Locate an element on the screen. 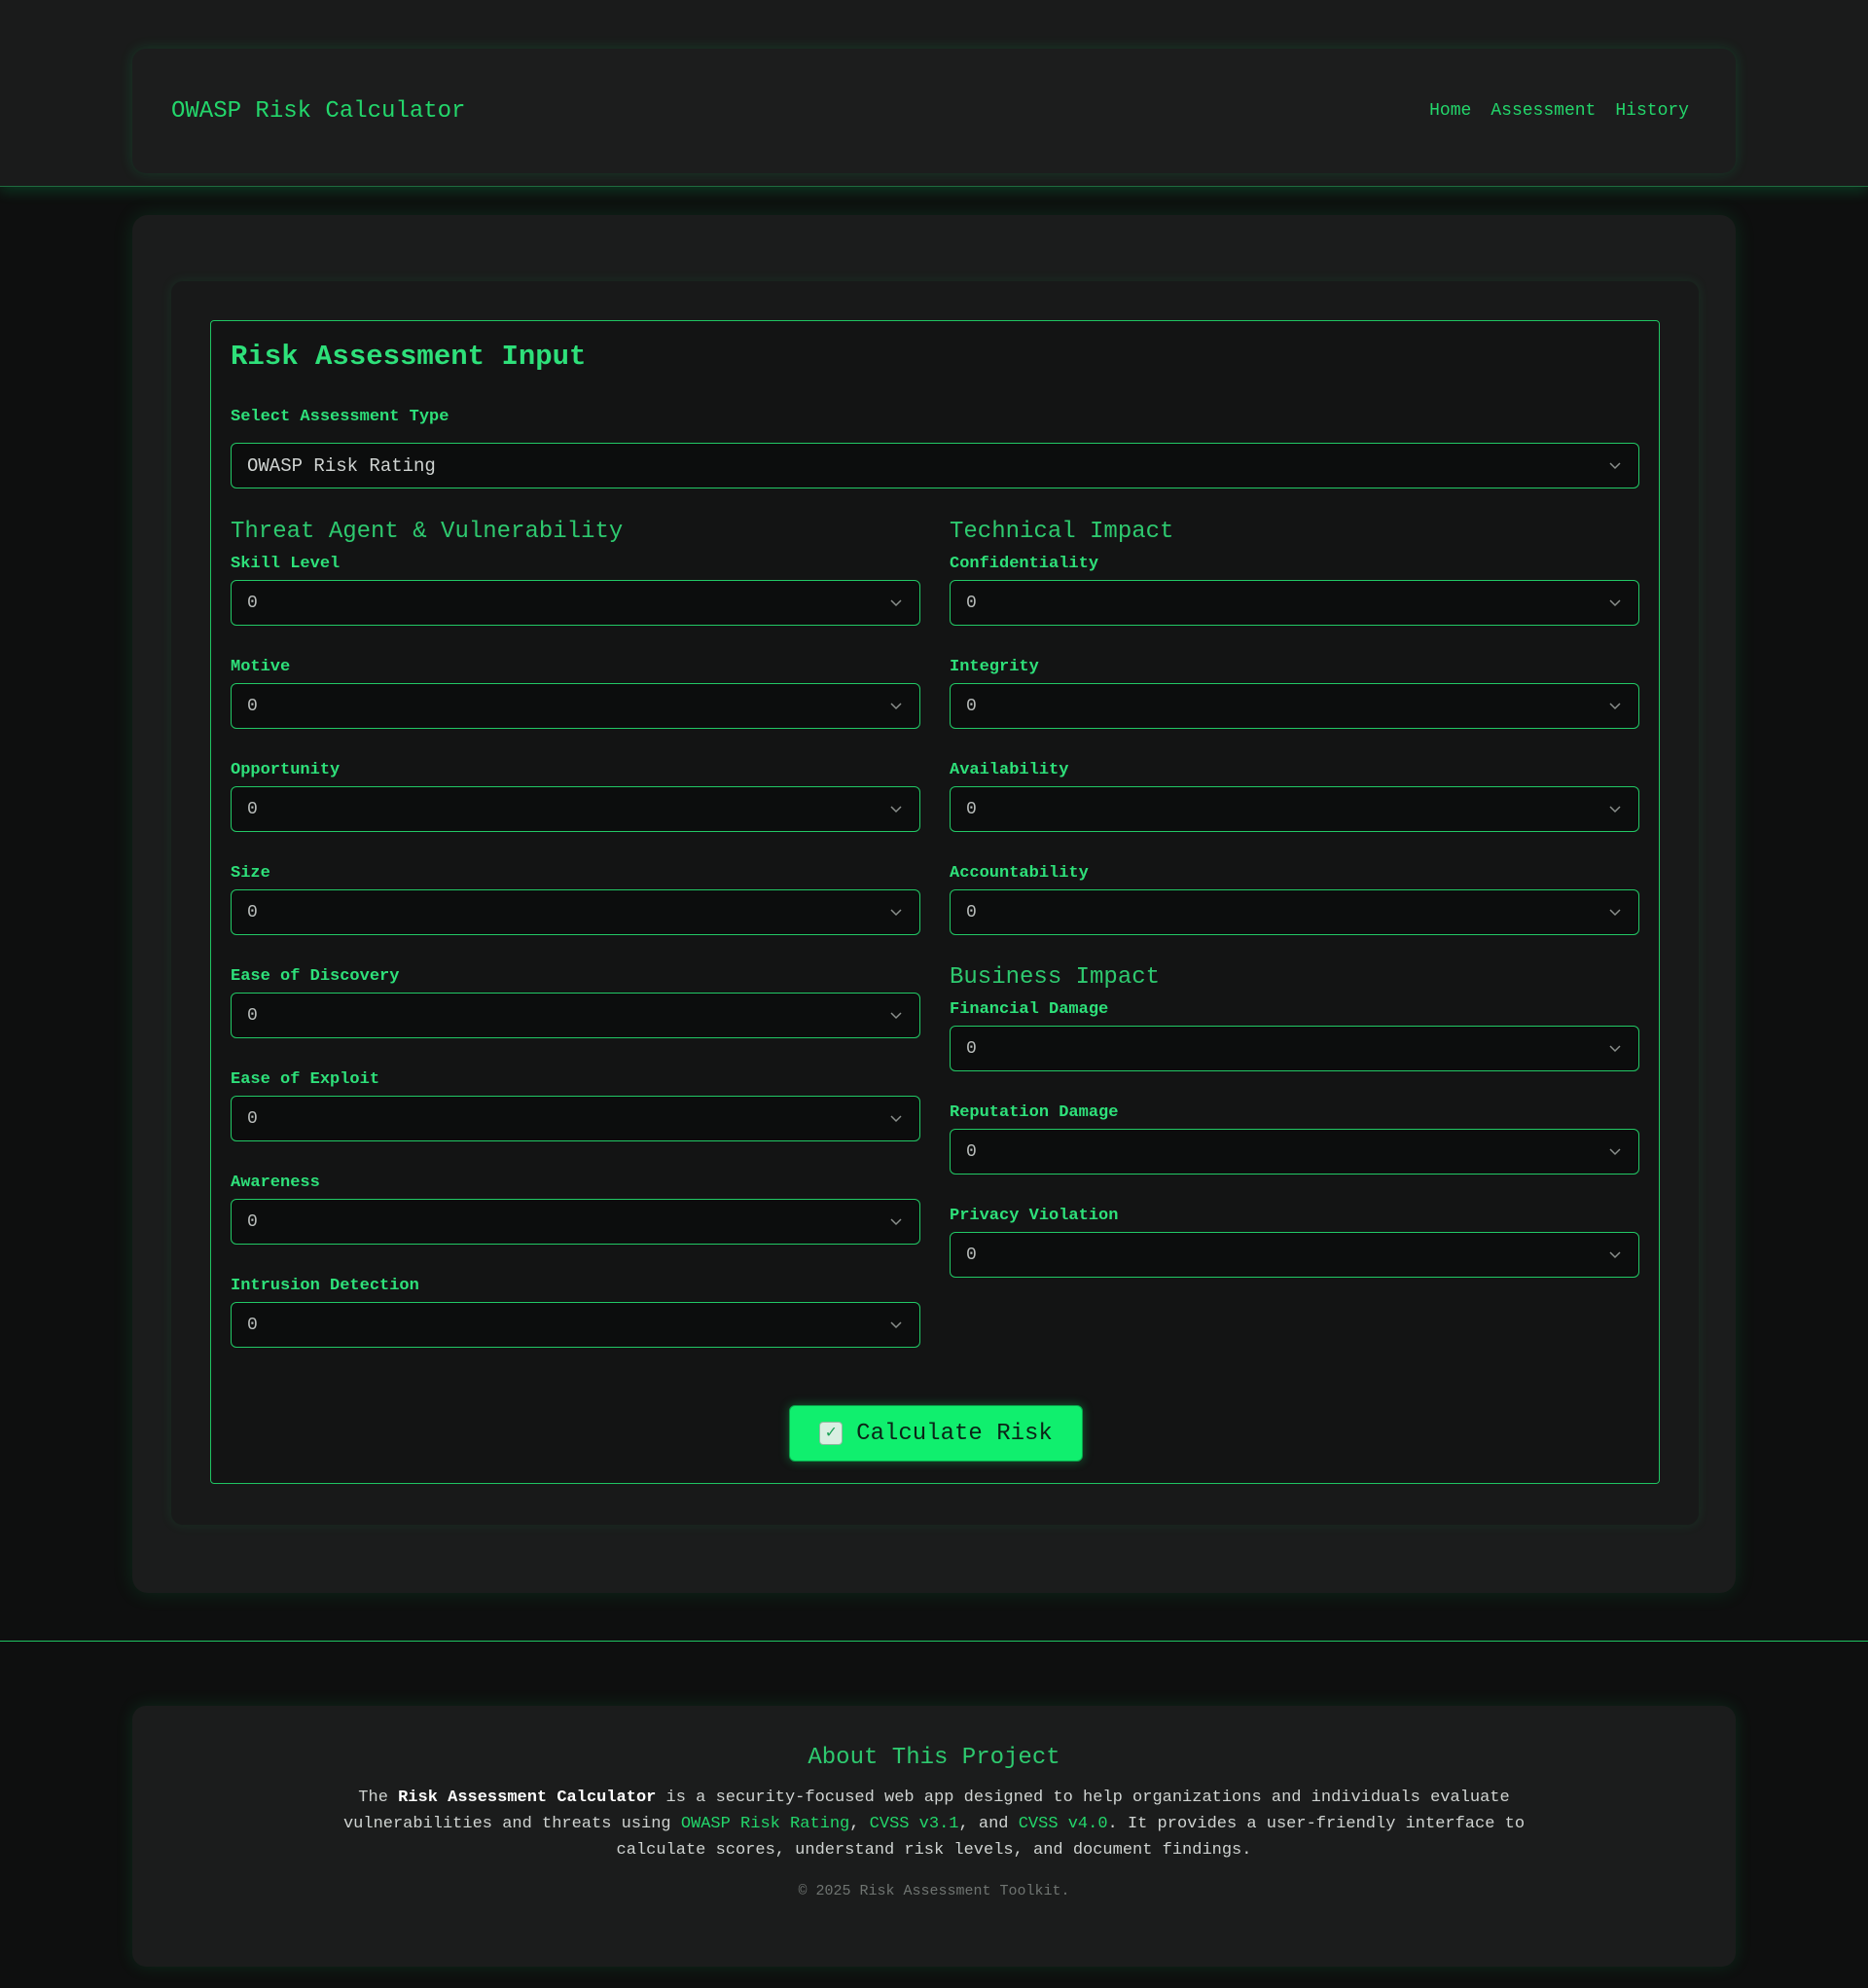 The height and width of the screenshot is (1988, 1868). field-privacy-violation: Privacy Violation 0 is located at coordinates (1294, 1253).